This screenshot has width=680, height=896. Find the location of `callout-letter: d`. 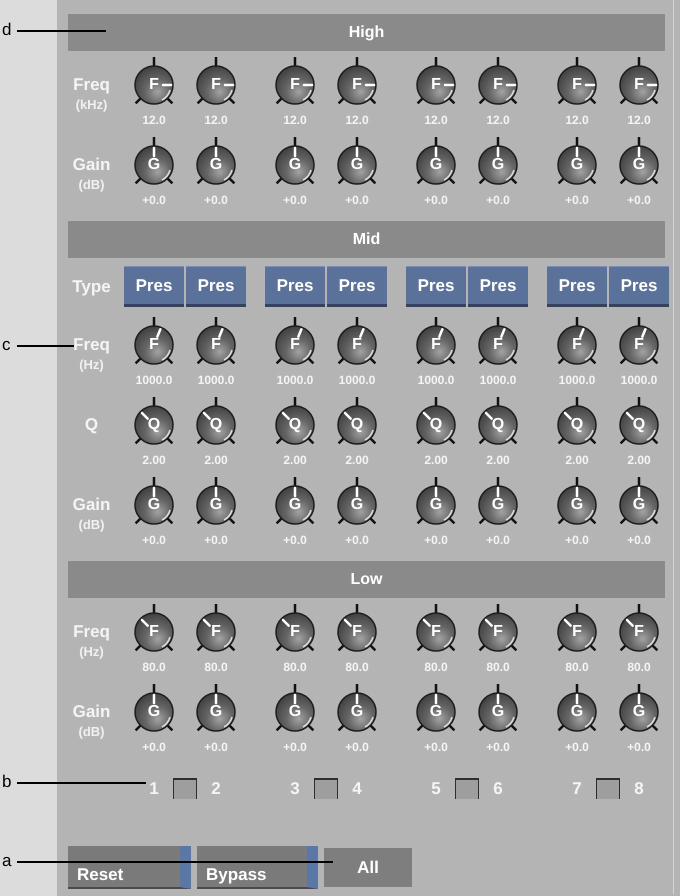

callout-letter: d is located at coordinates (7, 30).